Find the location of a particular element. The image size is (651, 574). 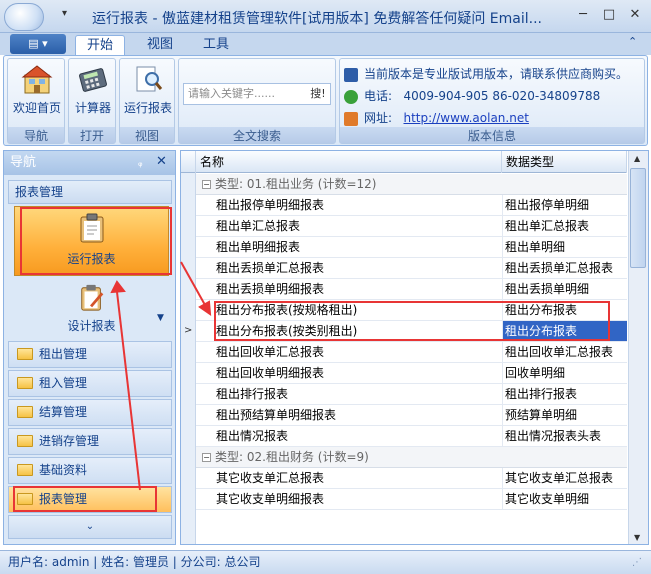

annotation-arrow-right is located at coordinates (193, 283).